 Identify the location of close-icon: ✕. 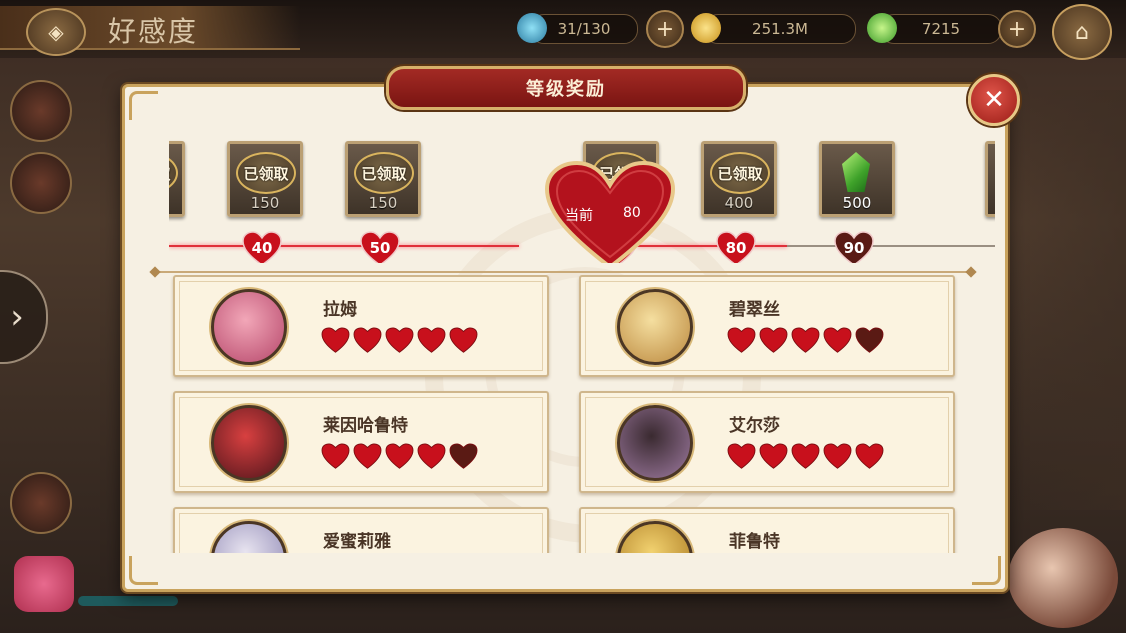
(994, 100).